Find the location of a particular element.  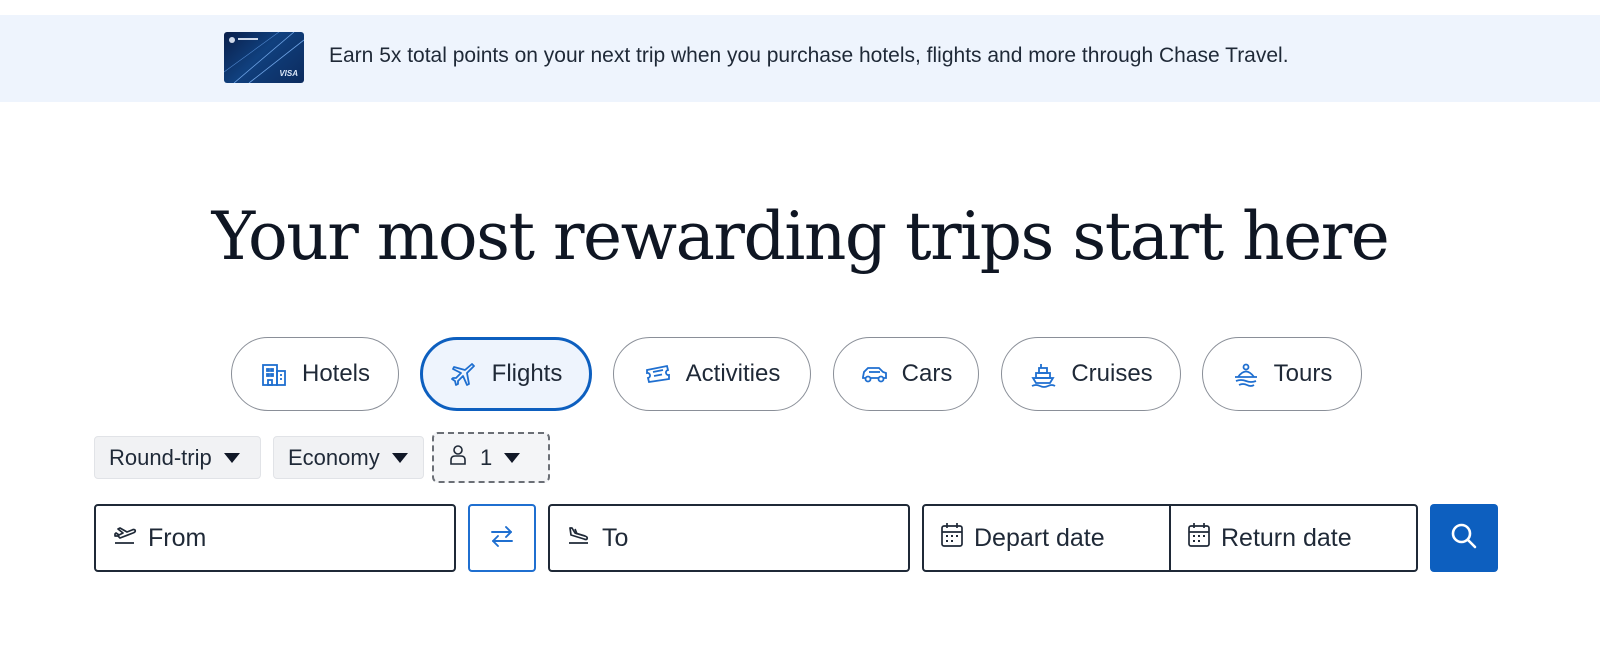

to-placeholder: To is located at coordinates (615, 537).